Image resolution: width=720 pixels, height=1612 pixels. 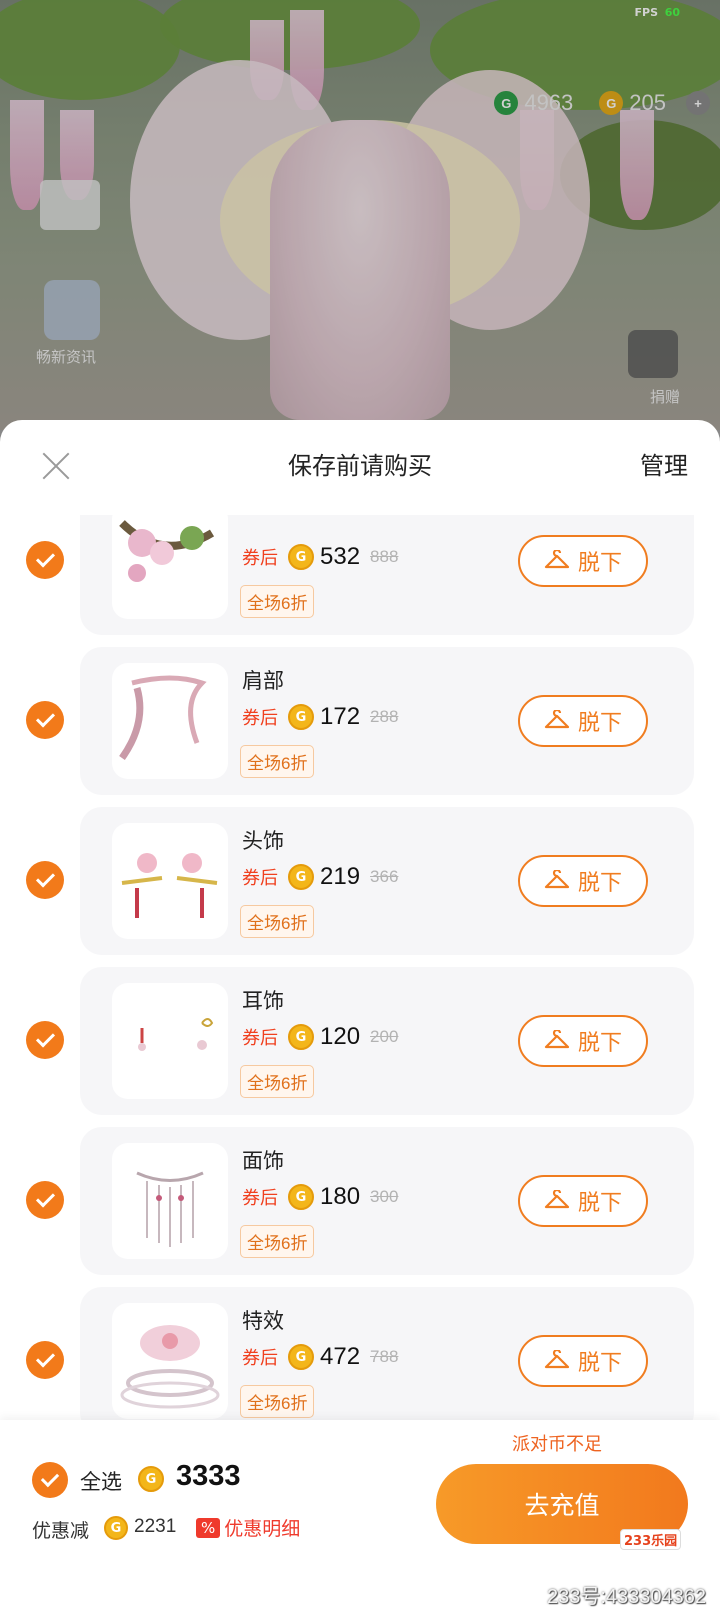 I want to click on discount-amount: 2231, so click(x=155, y=1526).